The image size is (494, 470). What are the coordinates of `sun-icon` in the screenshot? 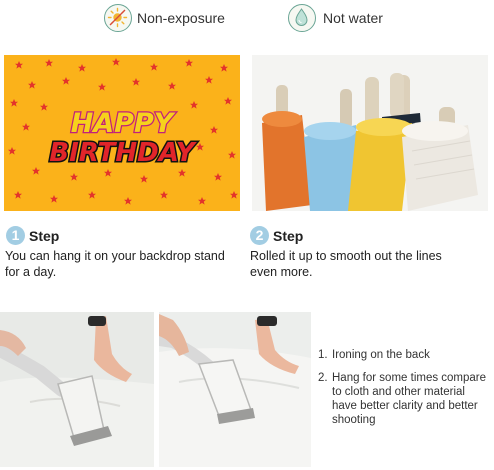 It's located at (118, 18).